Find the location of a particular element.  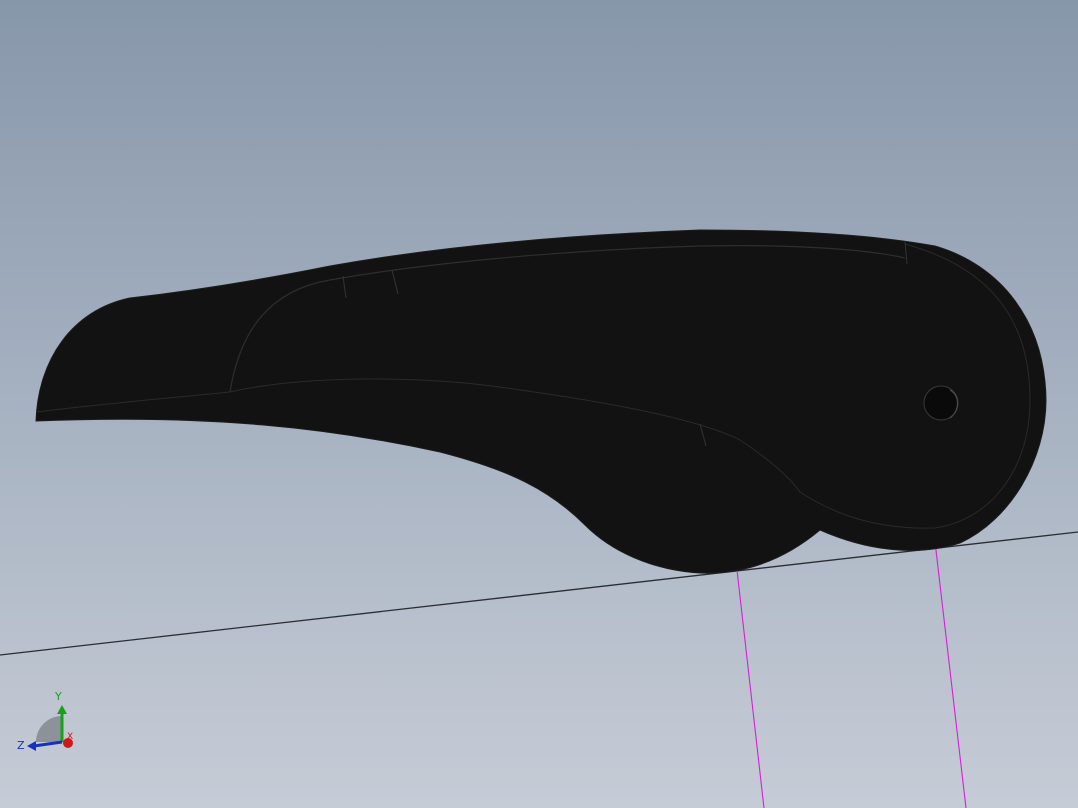

orientation-triad: Y Z X is located at coordinates (45, 721).